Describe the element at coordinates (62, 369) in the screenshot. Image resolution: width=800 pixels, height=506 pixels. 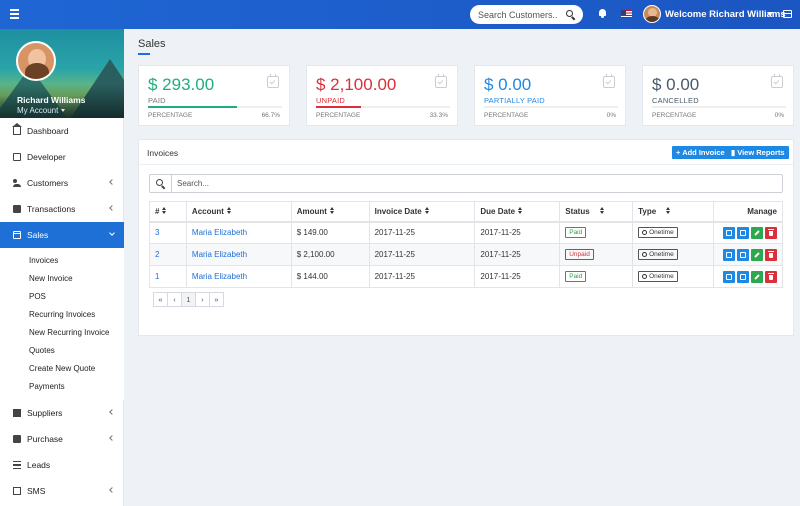
I see `submenu-item-create-new-quote: Create New Quote` at that location.